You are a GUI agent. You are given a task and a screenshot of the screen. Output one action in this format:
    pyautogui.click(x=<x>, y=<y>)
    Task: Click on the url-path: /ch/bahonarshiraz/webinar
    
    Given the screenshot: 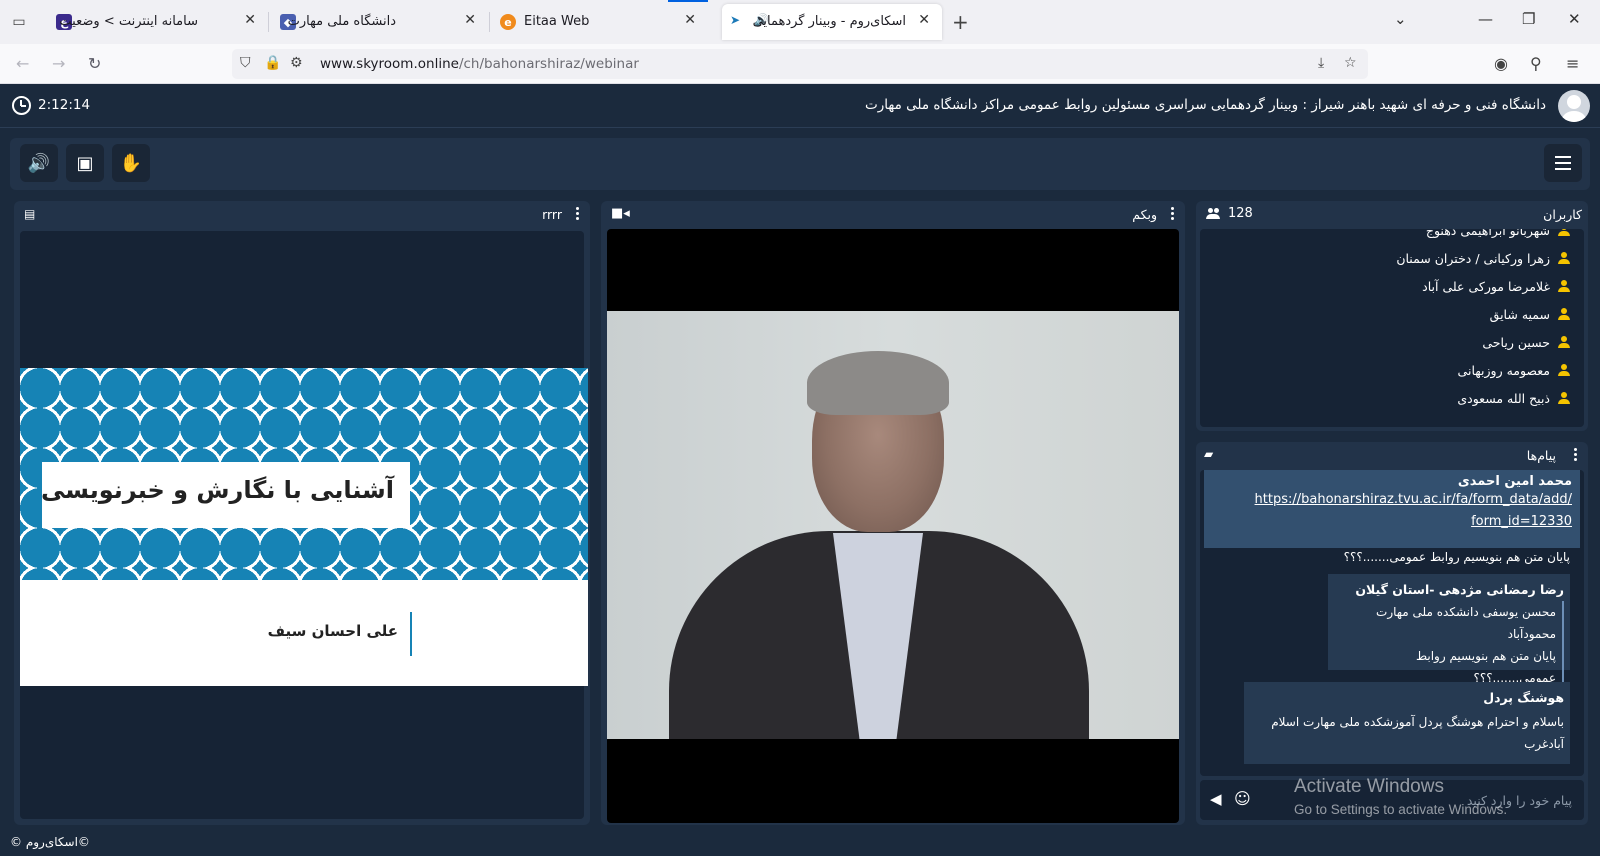 What is the action you would take?
    pyautogui.click(x=548, y=64)
    